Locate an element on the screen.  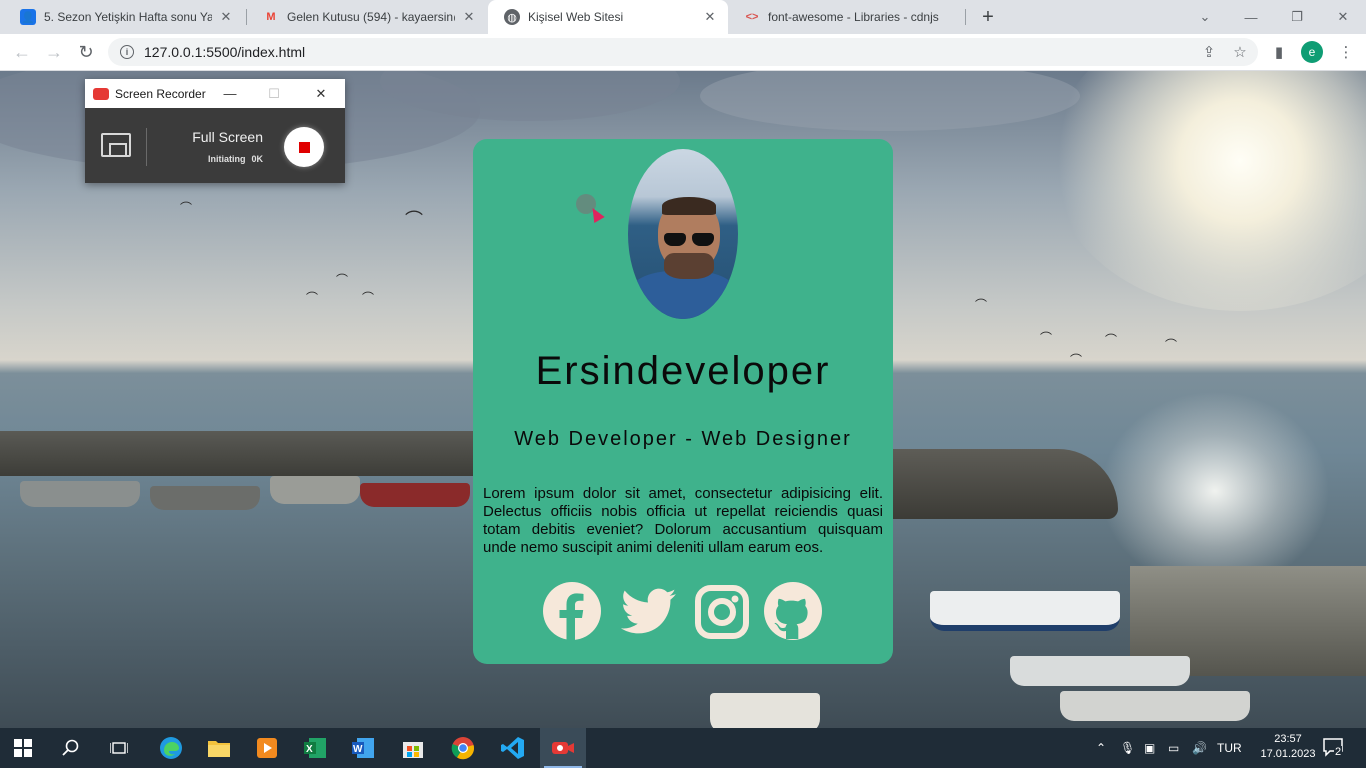
recorder-minimize-icon: — is located at coordinates (230, 93).